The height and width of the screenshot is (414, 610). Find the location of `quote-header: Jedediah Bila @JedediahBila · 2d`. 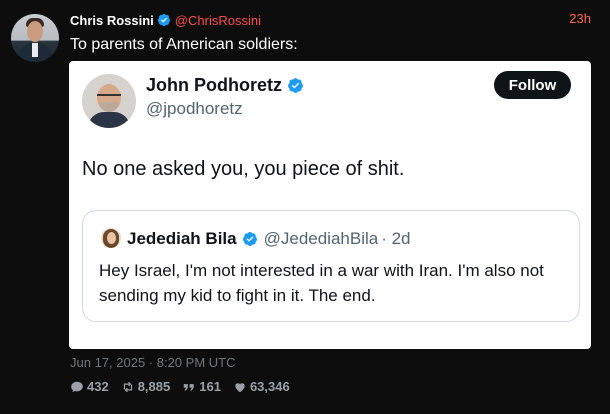

quote-header: Jedediah Bila @JedediahBila · 2d is located at coordinates (269, 239).